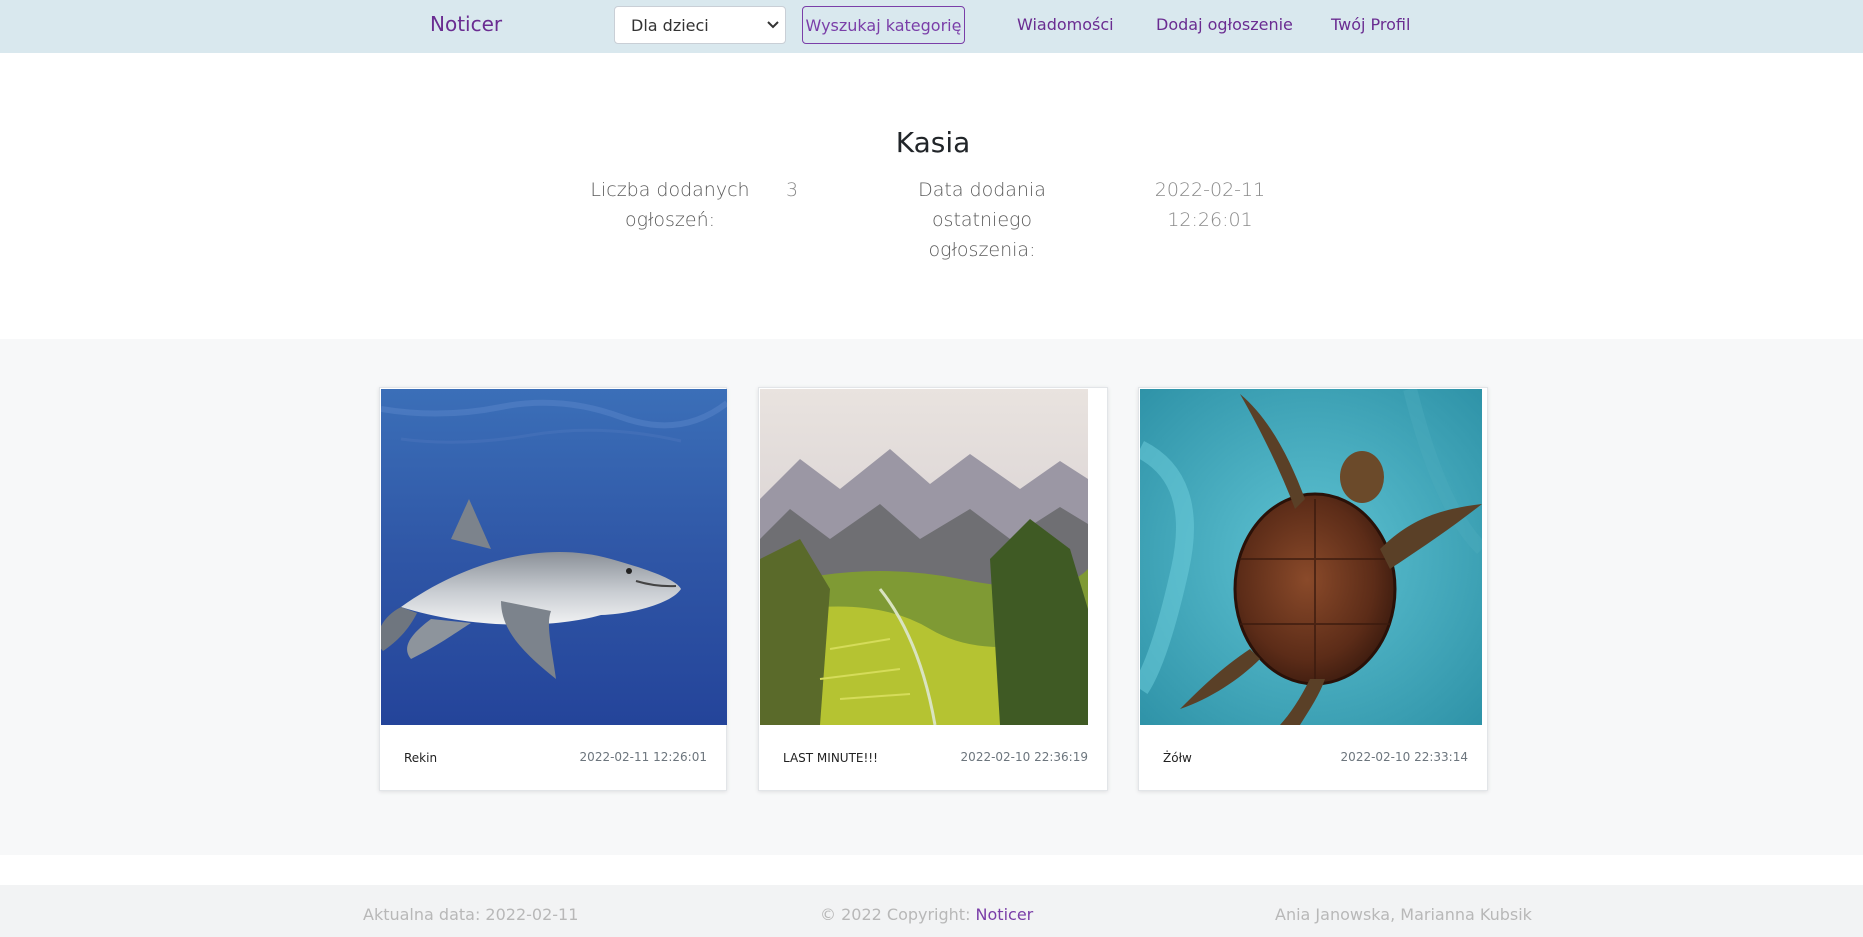  I want to click on listing-card: Rekin 2022-02-11 12:26:01, so click(553, 589).